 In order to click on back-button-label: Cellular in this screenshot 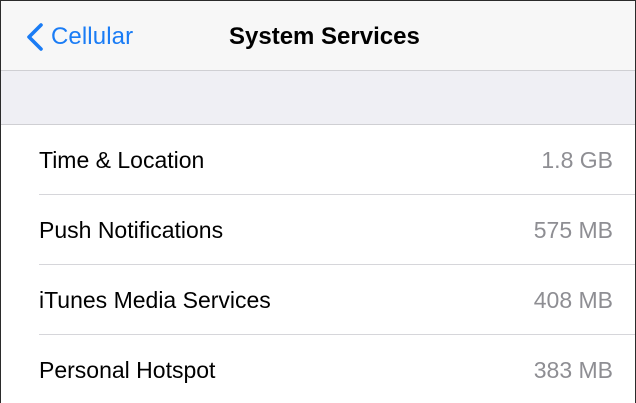, I will do `click(92, 36)`.